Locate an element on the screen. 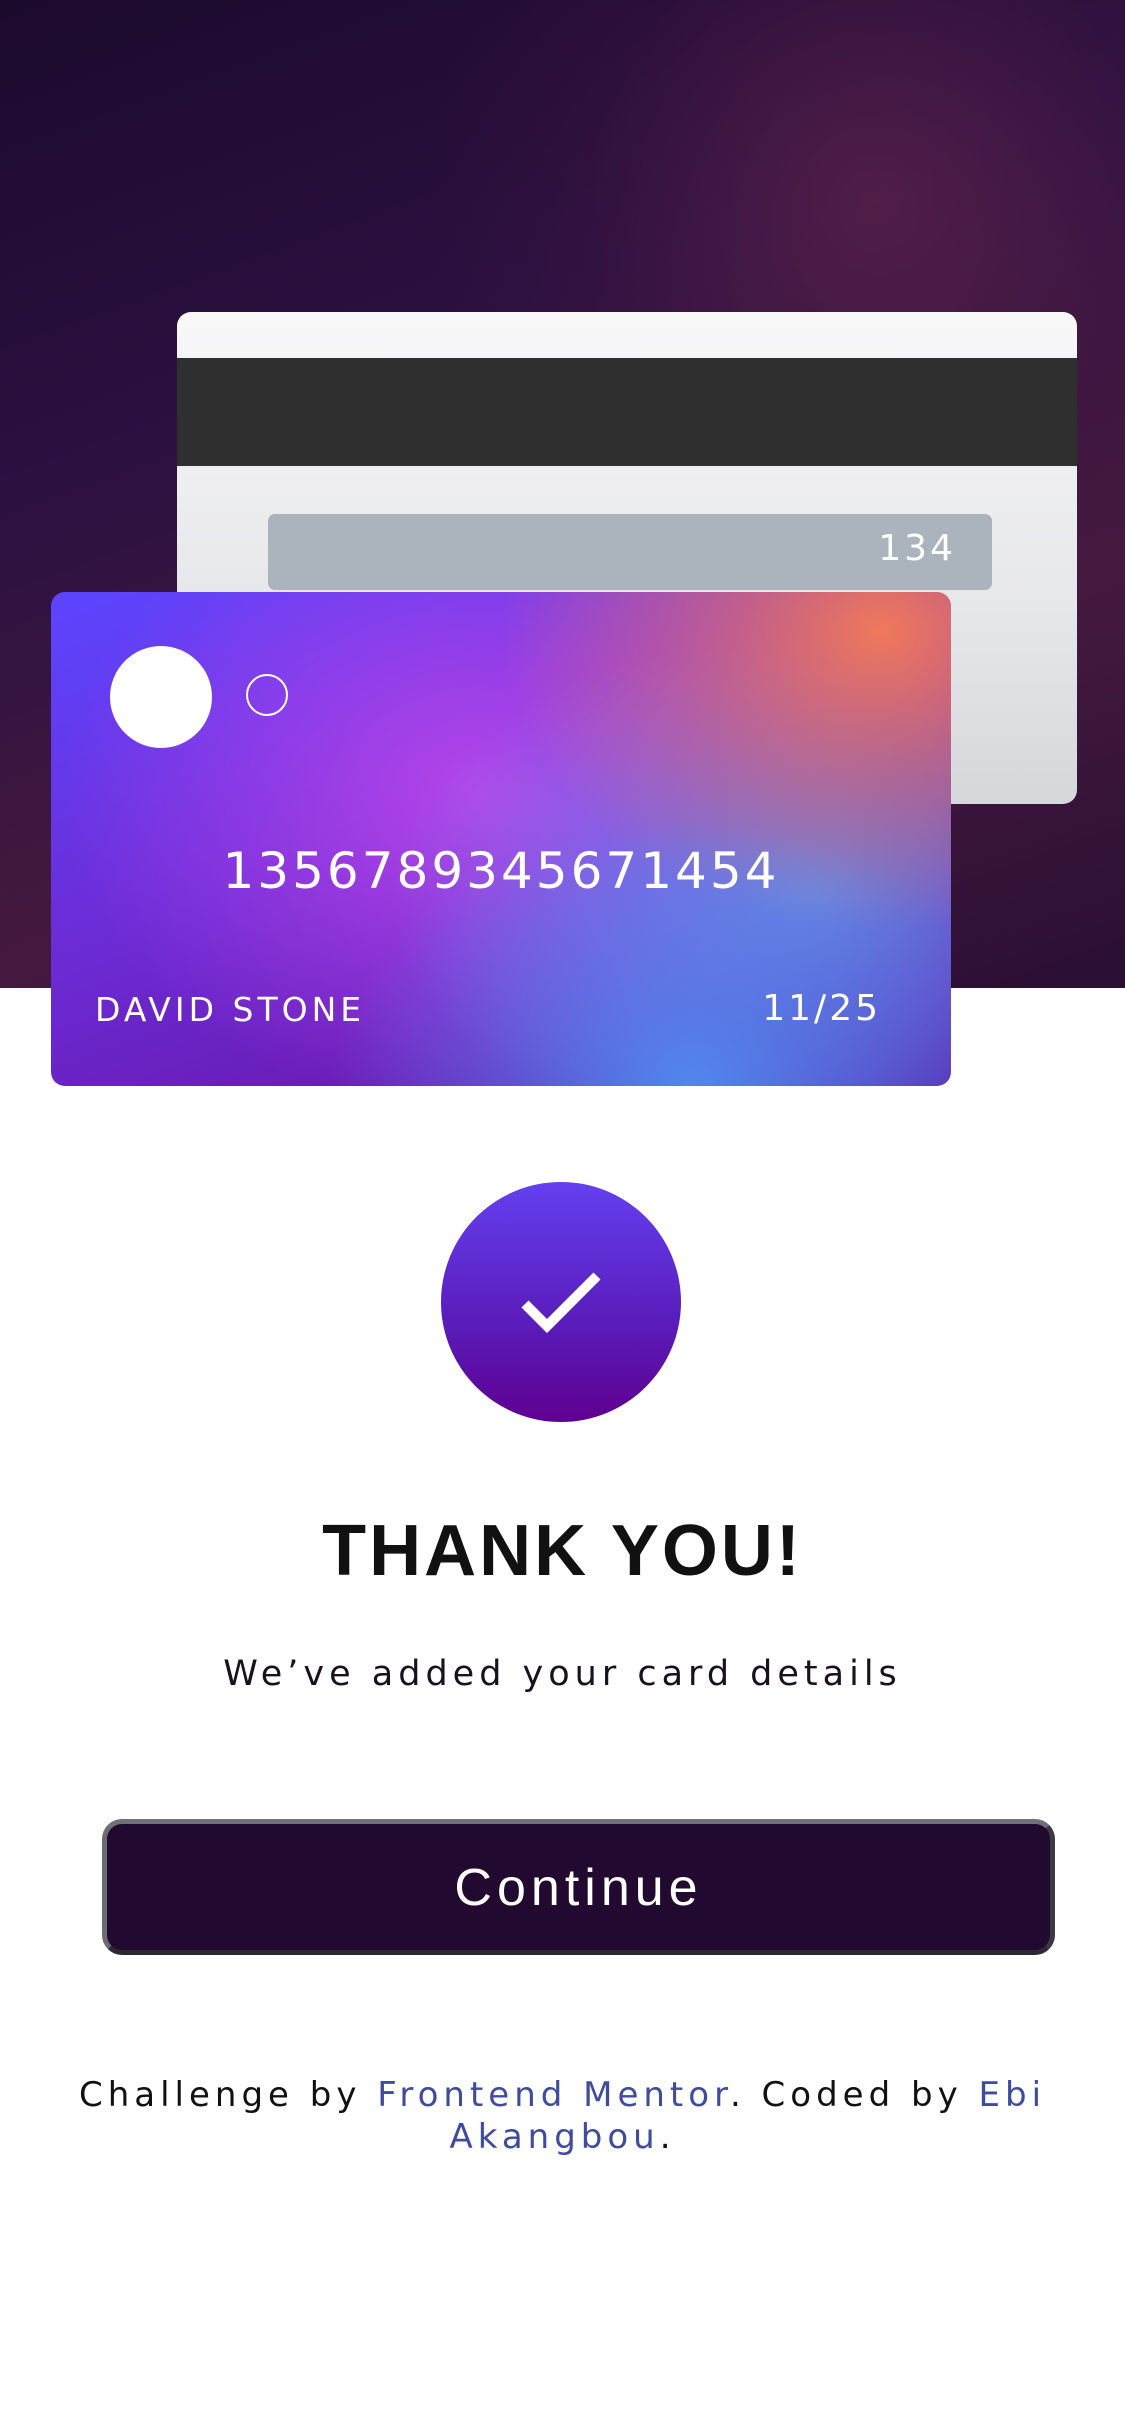 Image resolution: width=1125 pixels, height=2436 pixels. magnetic-stripe is located at coordinates (627, 412).